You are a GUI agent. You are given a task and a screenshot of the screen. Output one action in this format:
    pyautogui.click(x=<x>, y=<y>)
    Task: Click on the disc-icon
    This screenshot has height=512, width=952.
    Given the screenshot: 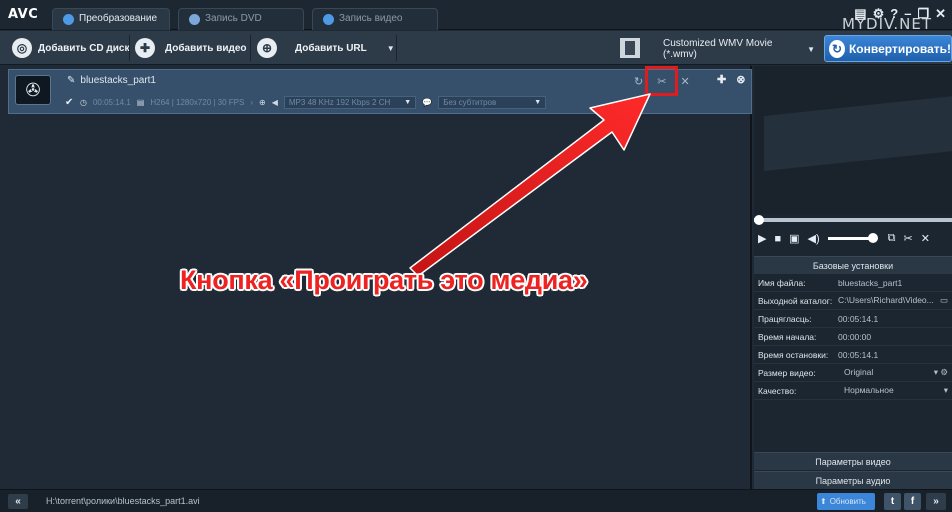 What is the action you would take?
    pyautogui.click(x=194, y=19)
    